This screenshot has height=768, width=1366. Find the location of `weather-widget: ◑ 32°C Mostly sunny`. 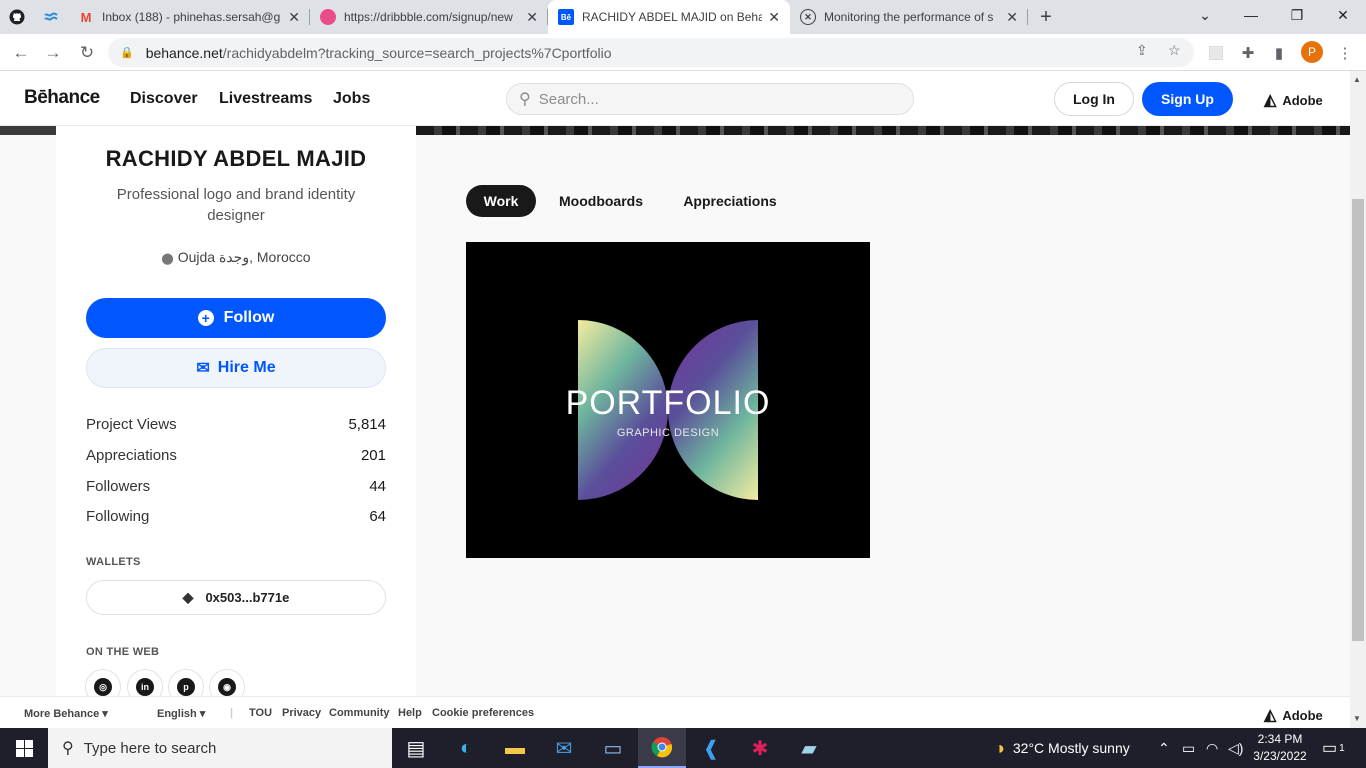

weather-widget: ◑ 32°C Mostly sunny is located at coordinates (1062, 748).